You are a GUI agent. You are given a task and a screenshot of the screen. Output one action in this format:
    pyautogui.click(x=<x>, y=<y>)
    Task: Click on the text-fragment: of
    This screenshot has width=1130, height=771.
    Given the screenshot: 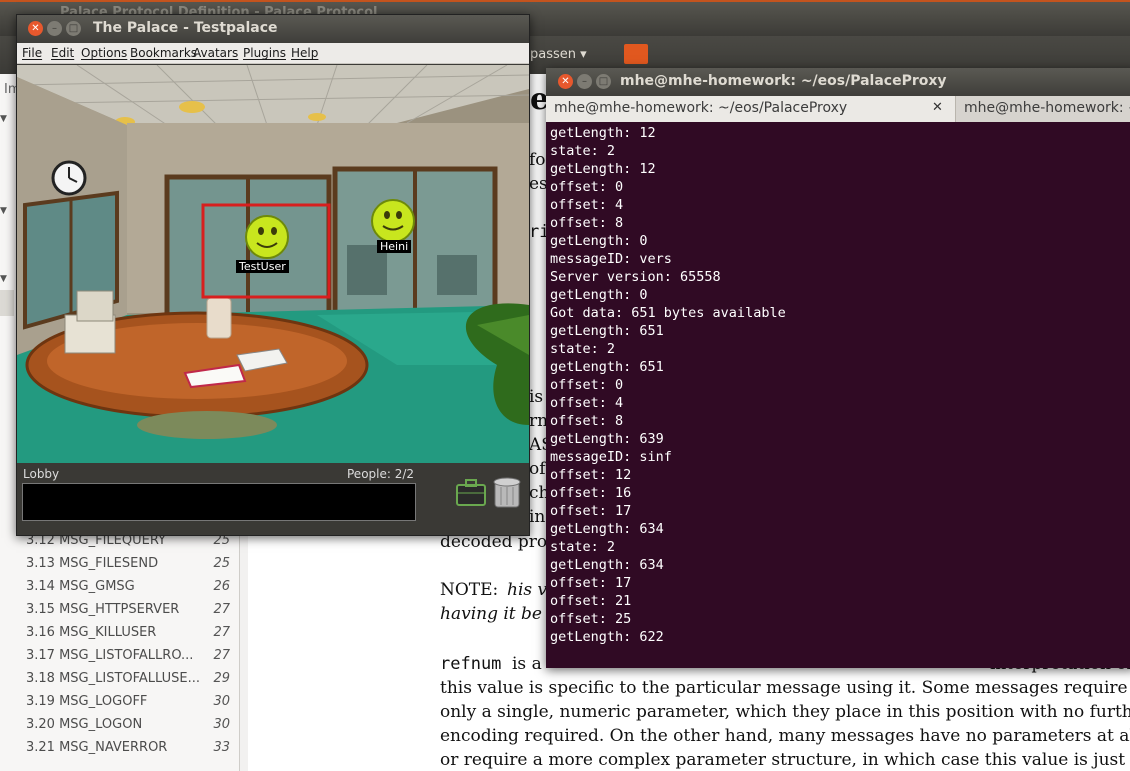 What is the action you would take?
    pyautogui.click(x=537, y=469)
    